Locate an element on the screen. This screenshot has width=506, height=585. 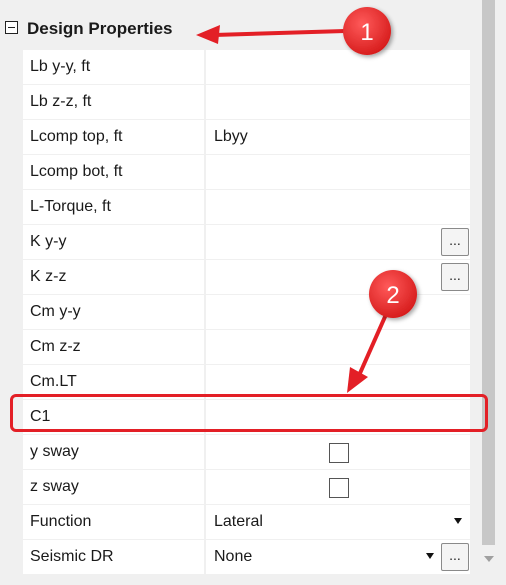
property-label: K y-y is located at coordinates (113, 242).